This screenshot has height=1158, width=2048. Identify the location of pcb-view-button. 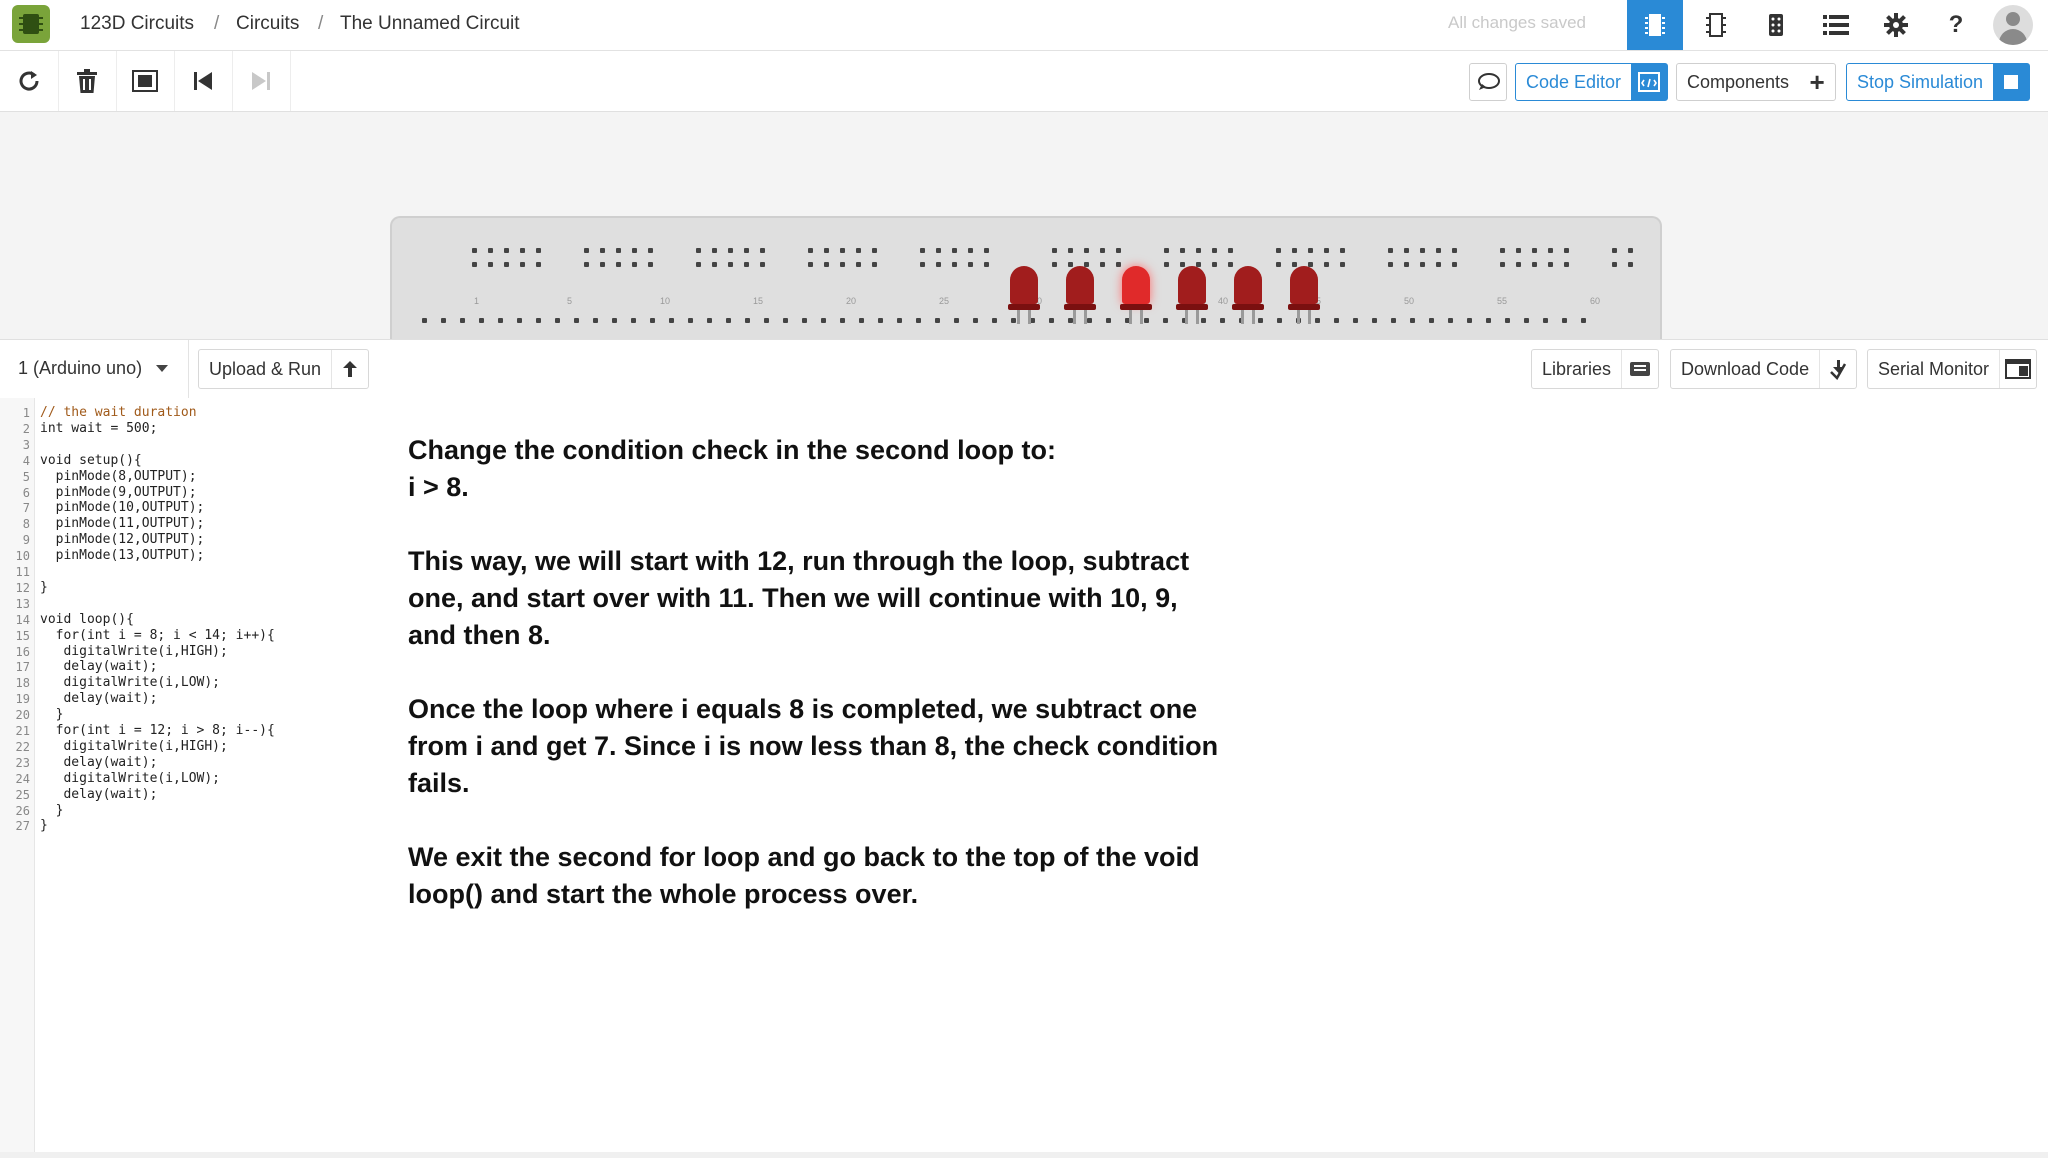
(1776, 25).